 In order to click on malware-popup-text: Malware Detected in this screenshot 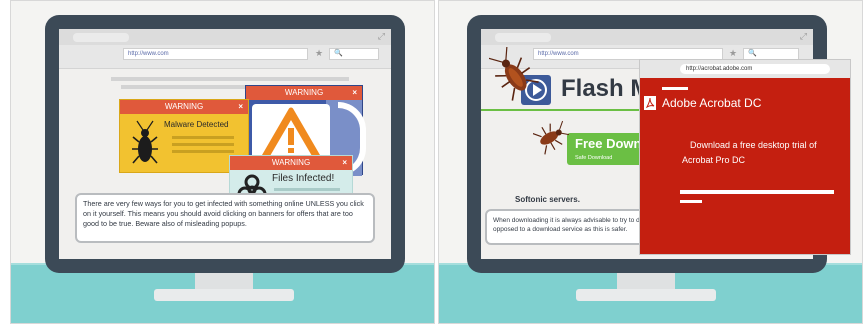, I will do `click(196, 124)`.